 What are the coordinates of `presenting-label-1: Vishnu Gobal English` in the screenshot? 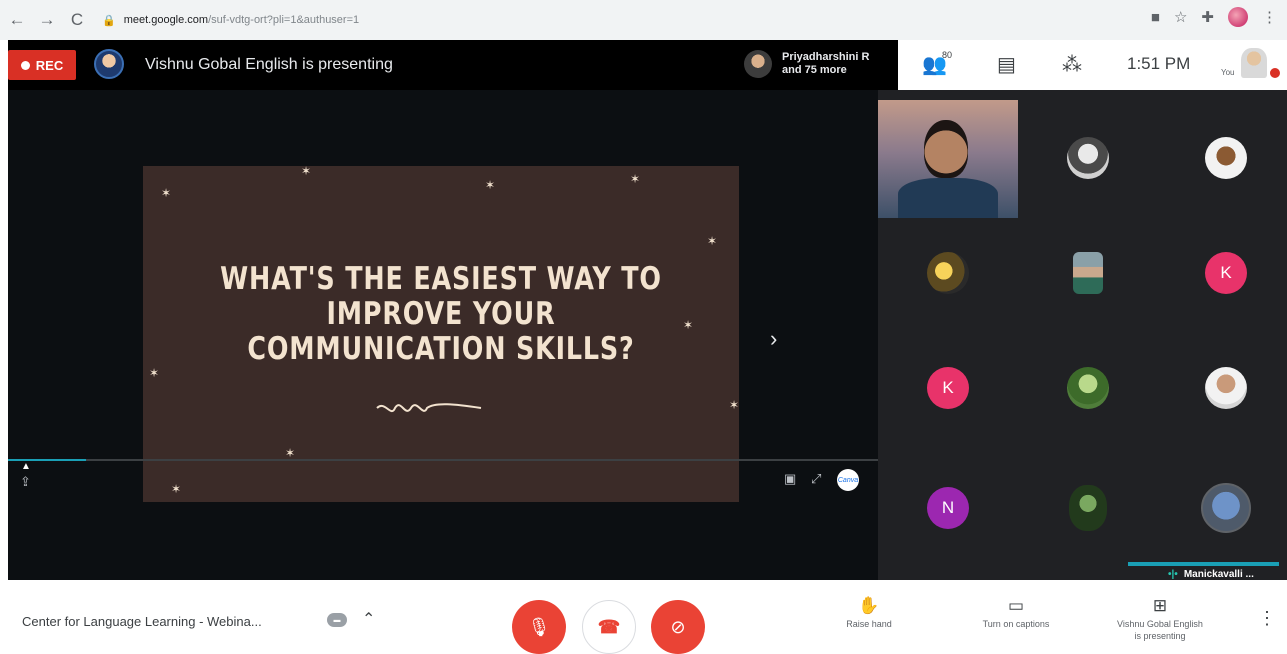 It's located at (1160, 624).